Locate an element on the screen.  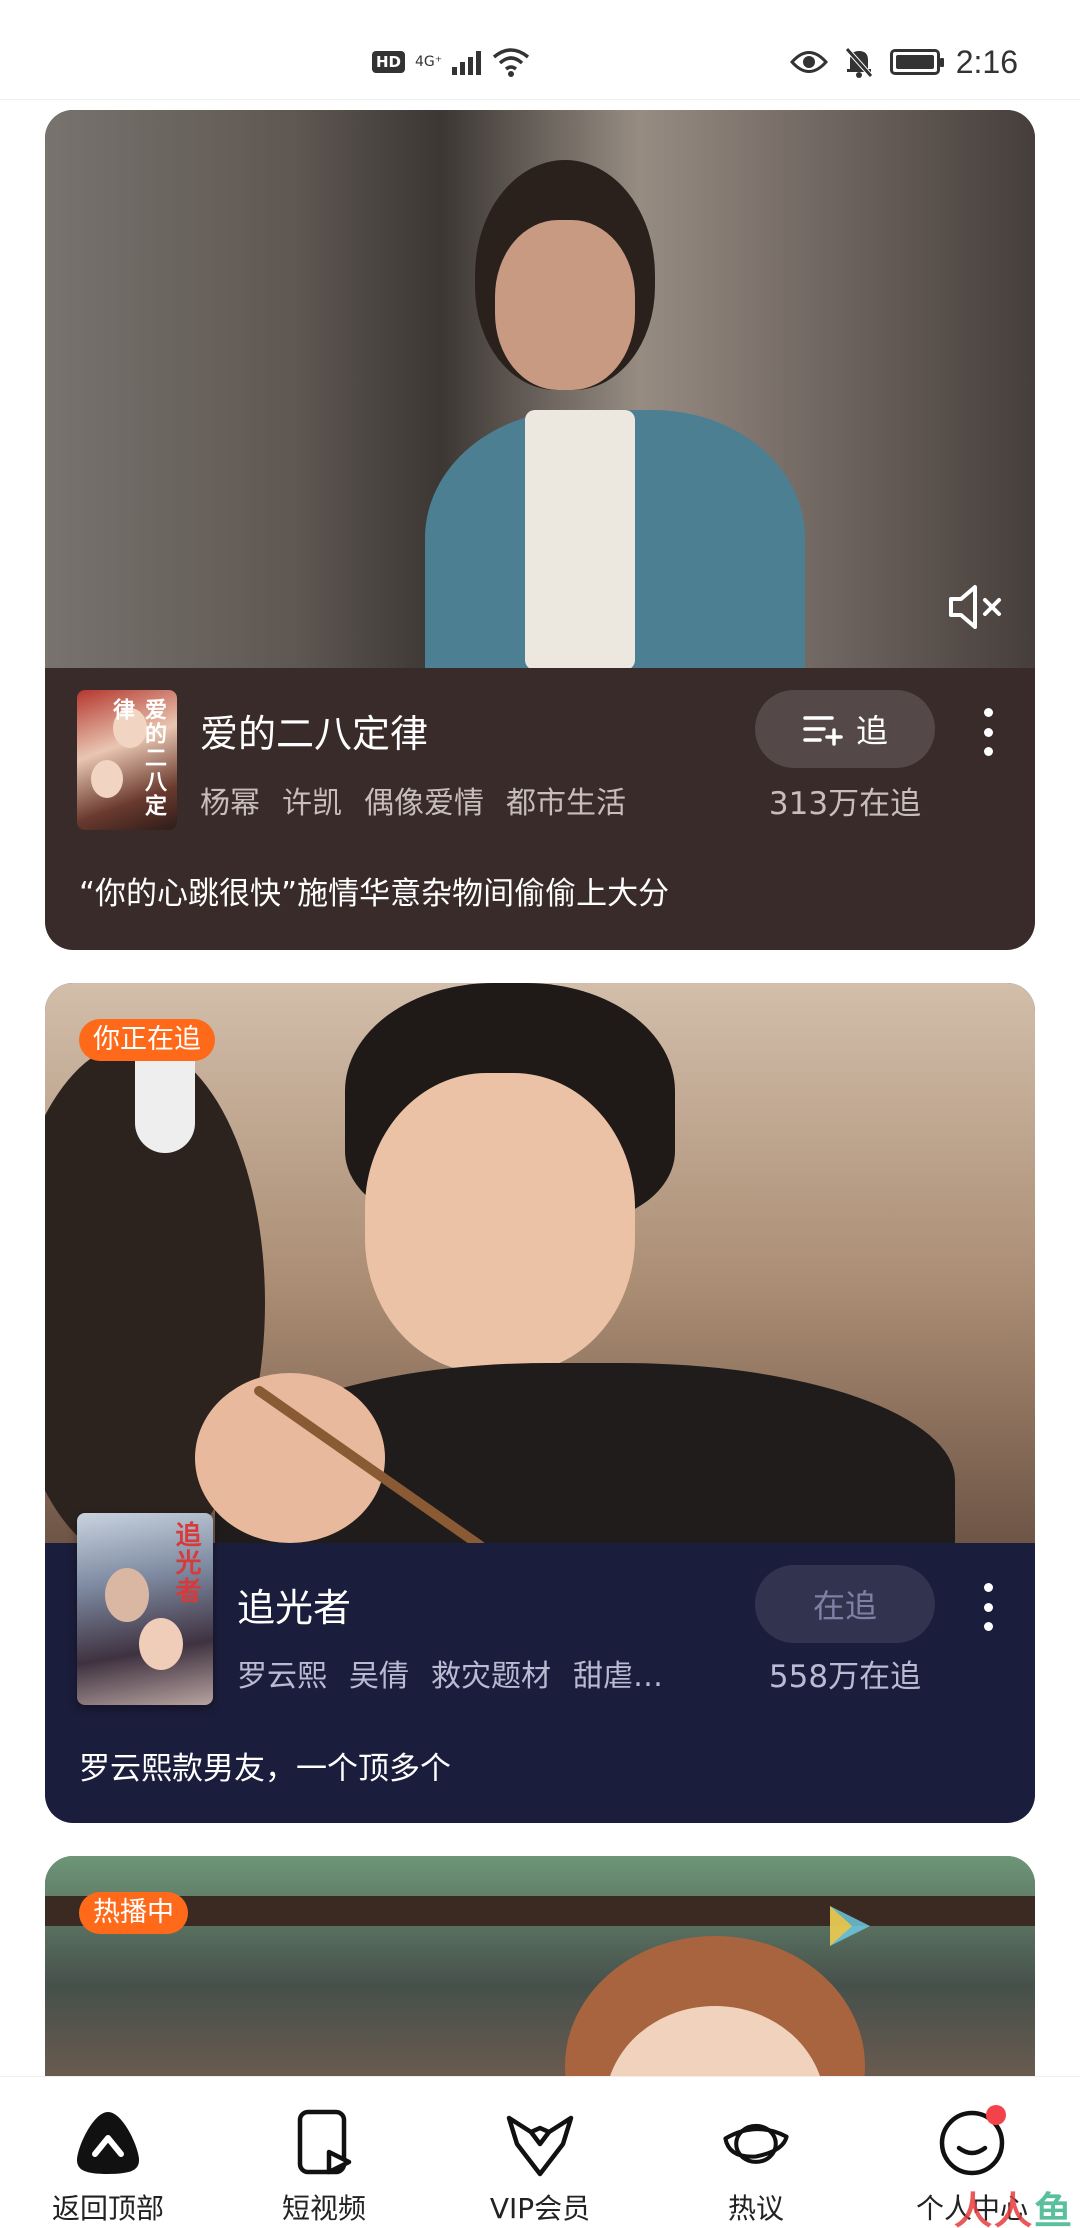
tag-item: 救灾题材 is located at coordinates (491, 1673).